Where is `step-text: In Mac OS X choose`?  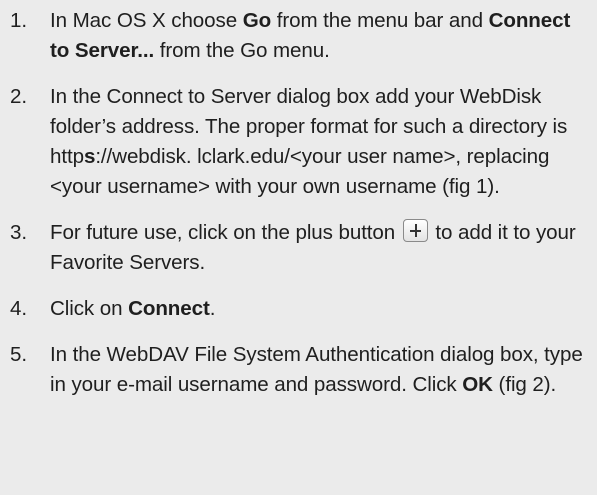
step-text: In Mac OS X choose is located at coordinates (146, 20).